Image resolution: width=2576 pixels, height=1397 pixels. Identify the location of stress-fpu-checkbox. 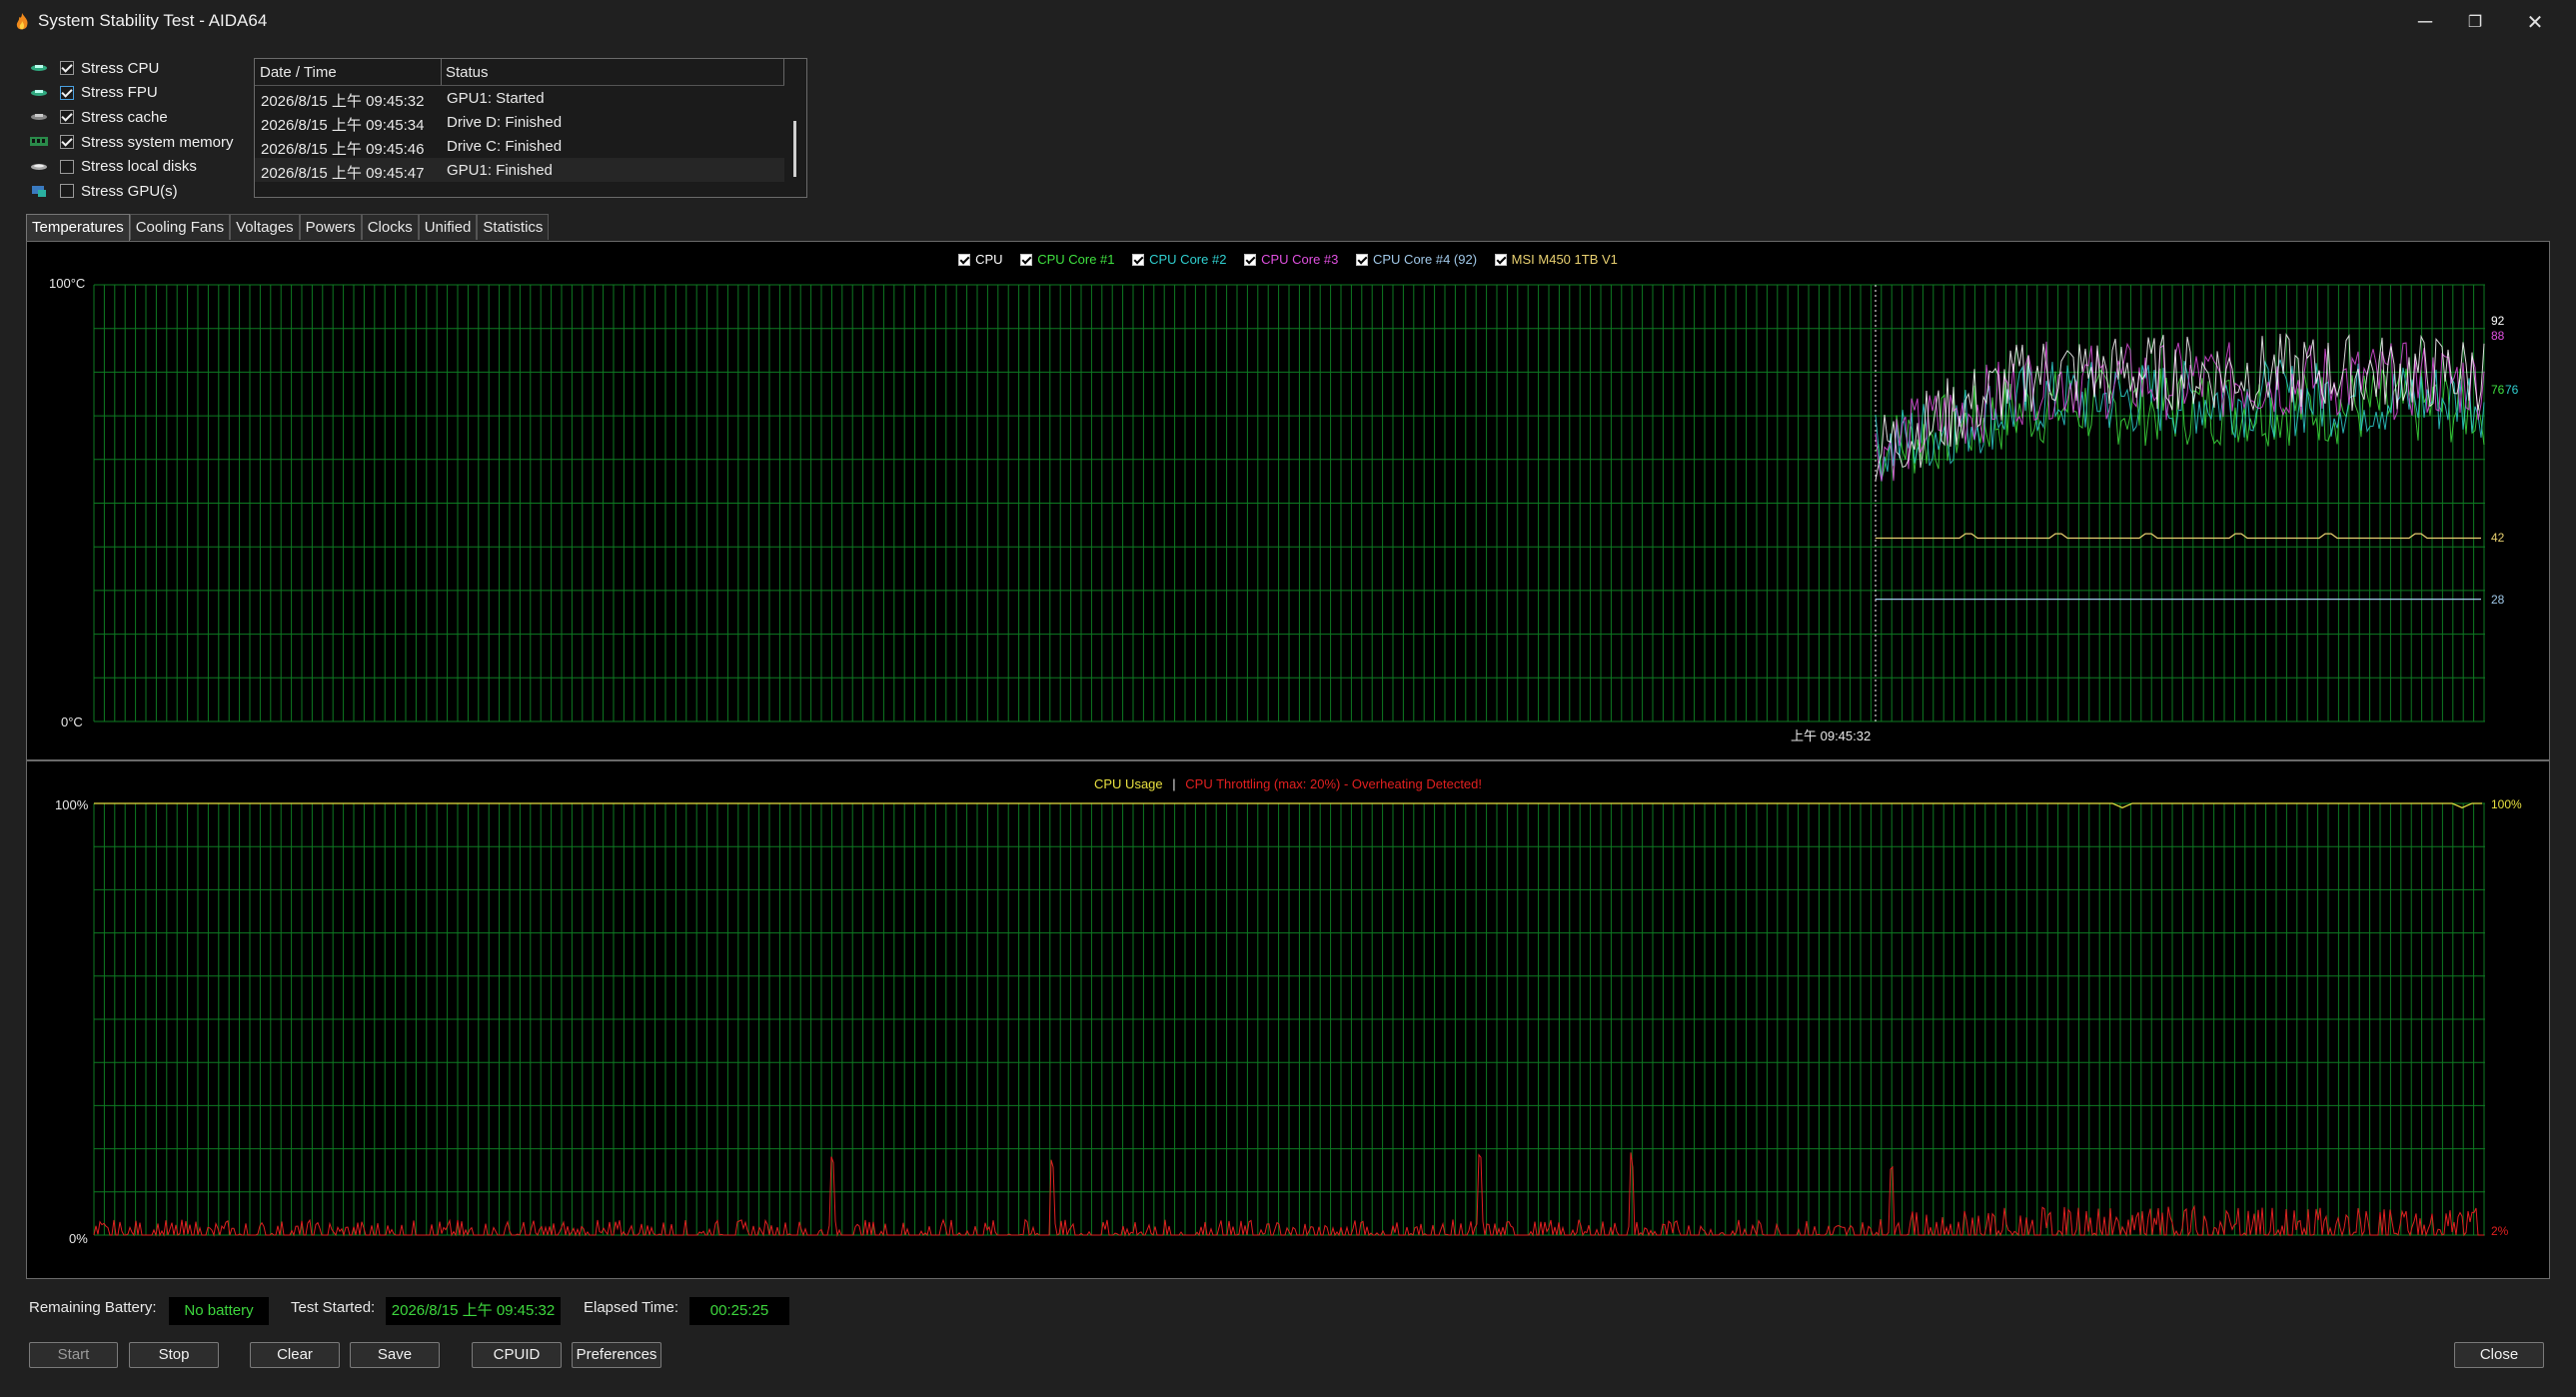
(67, 92).